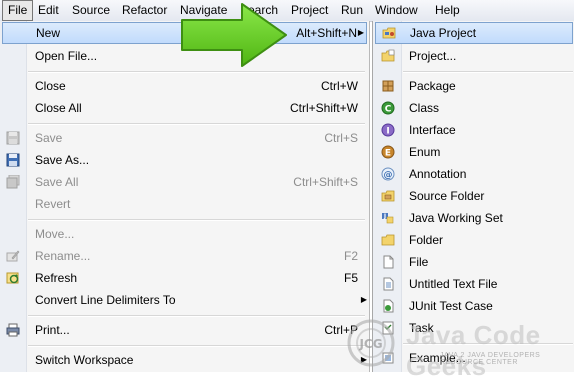 The height and width of the screenshot is (382, 574). I want to click on submenu-item-label: Class, so click(424, 108).